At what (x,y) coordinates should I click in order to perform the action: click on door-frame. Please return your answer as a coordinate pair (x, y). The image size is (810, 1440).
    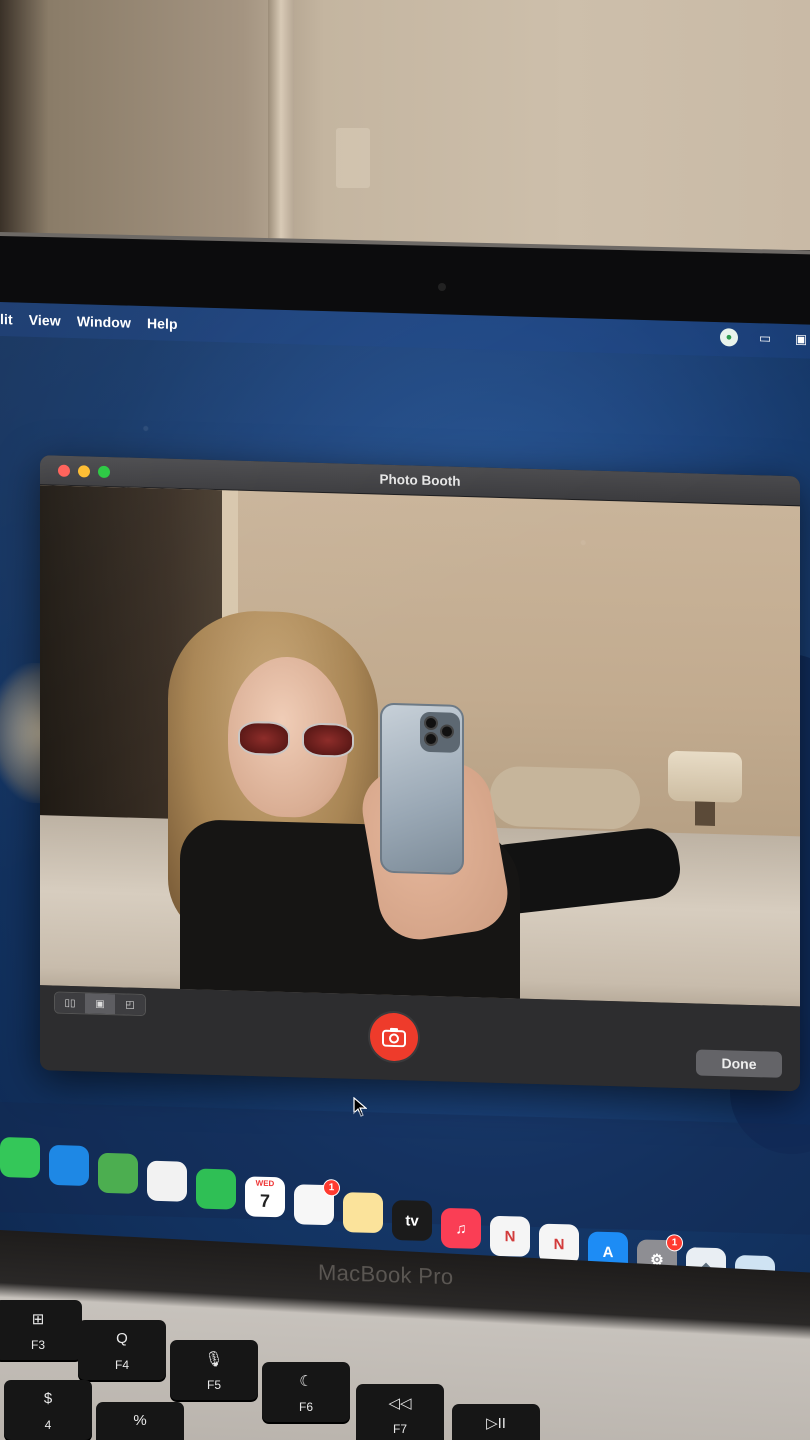
    Looking at the image, I should click on (281, 125).